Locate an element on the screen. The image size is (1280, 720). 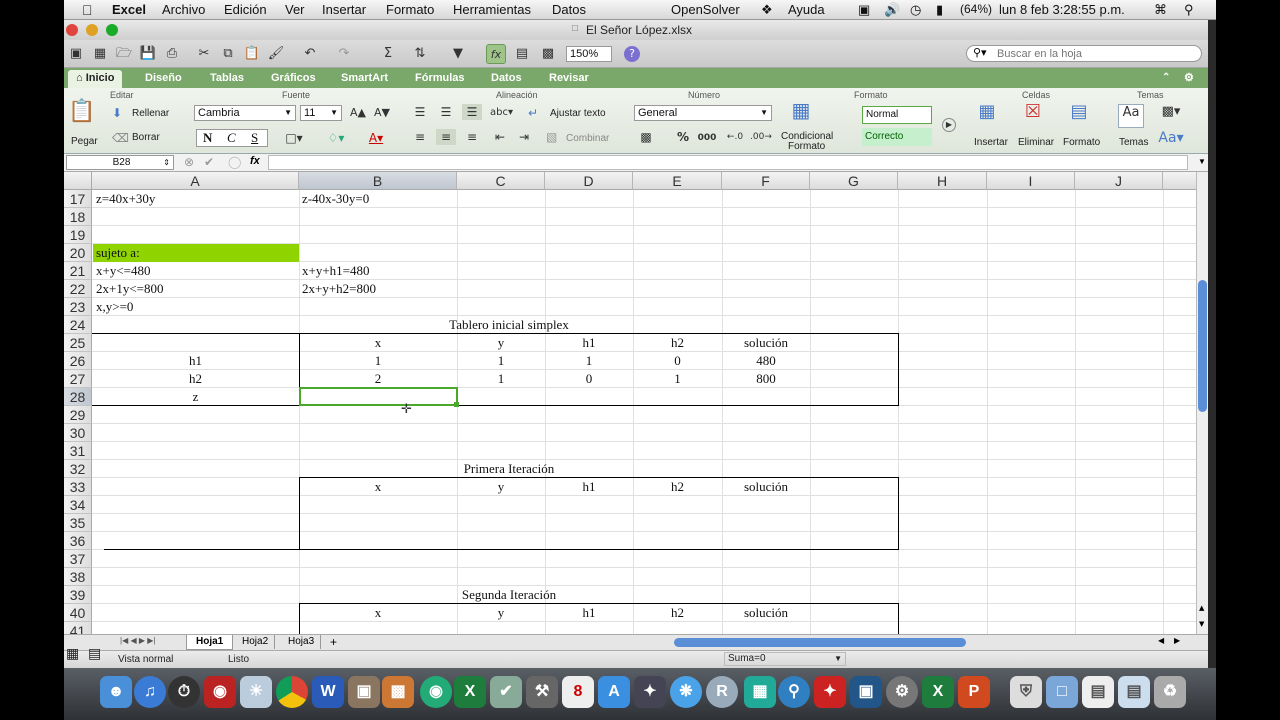
row-header-34: 34 is located at coordinates (78, 505).